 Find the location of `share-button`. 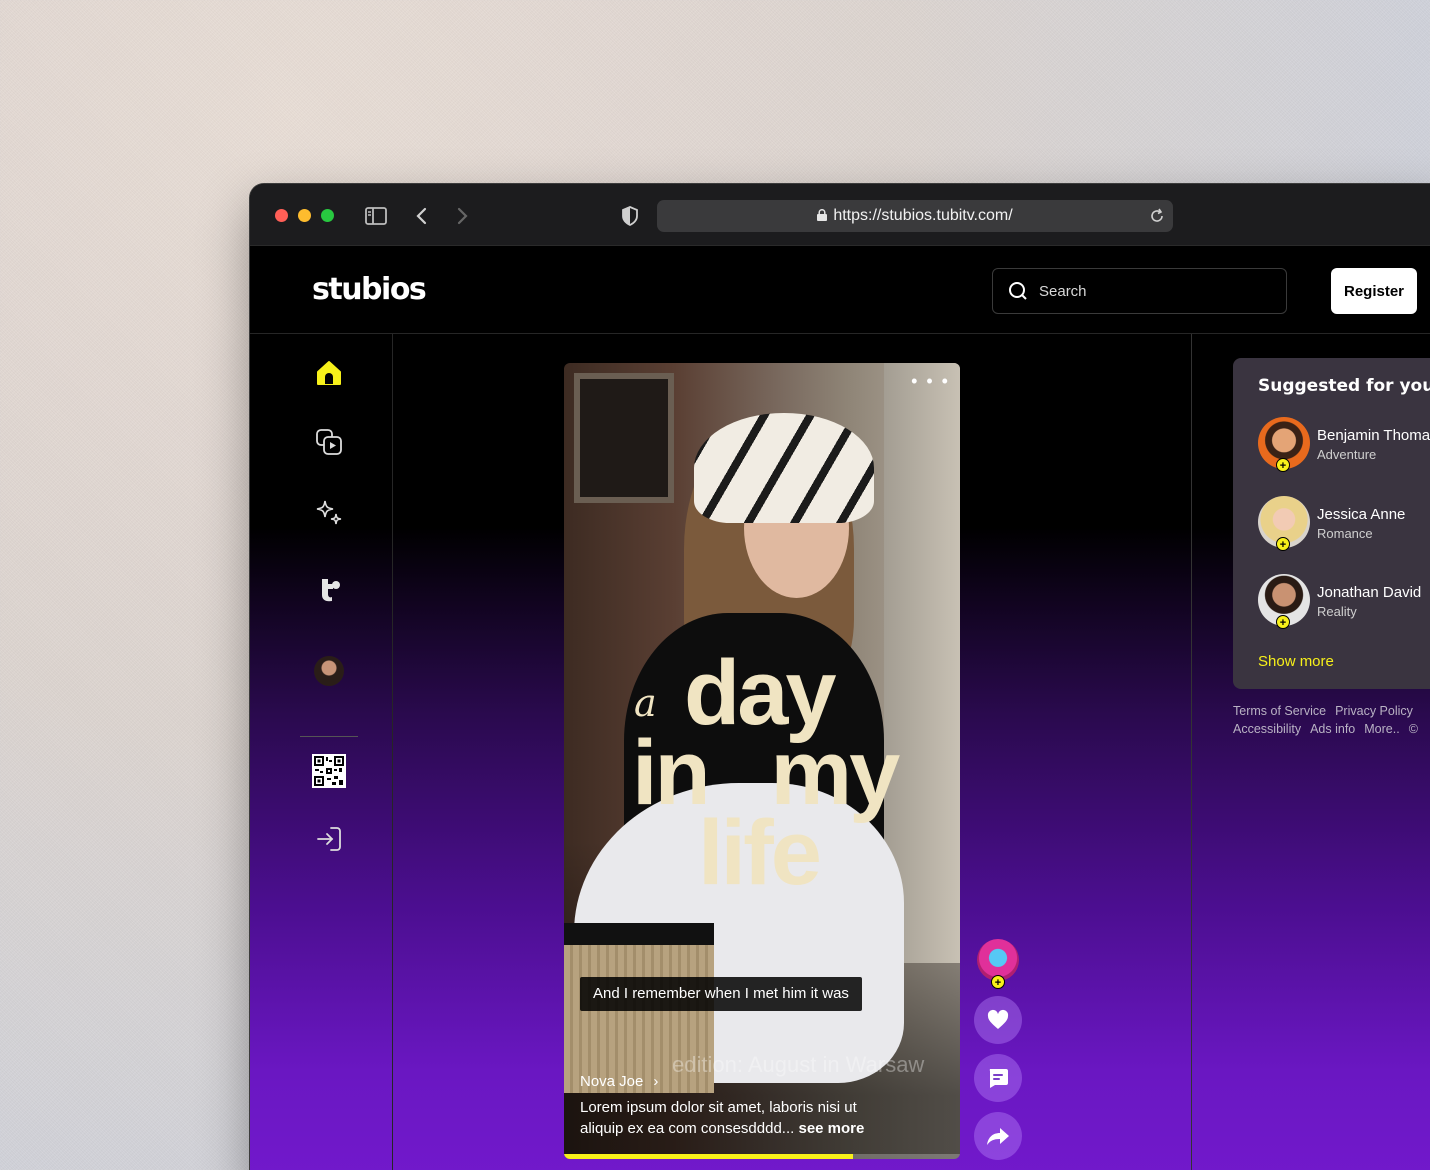

share-button is located at coordinates (998, 1136).